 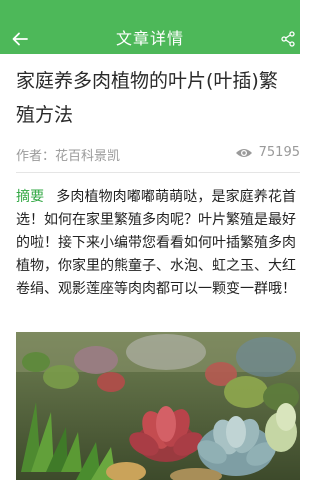 I want to click on status-bar, so click(x=150, y=12).